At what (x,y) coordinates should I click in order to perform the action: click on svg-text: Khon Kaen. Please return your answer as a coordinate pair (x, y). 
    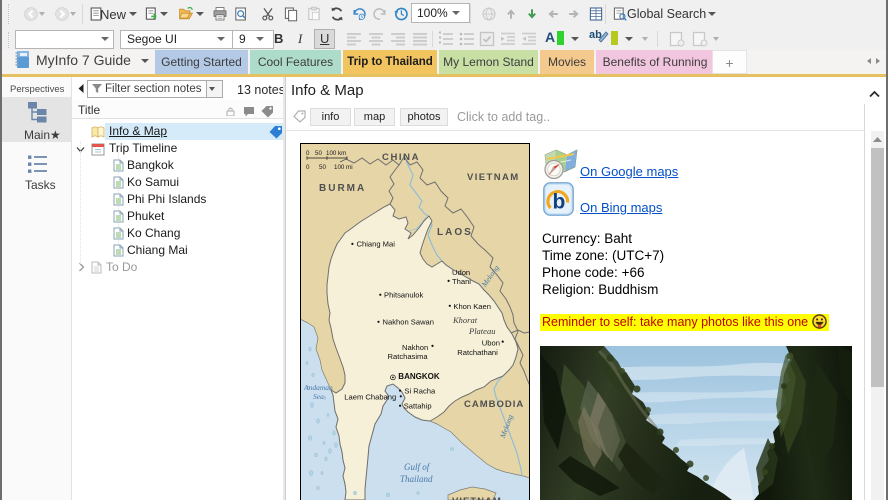
    Looking at the image, I should click on (472, 306).